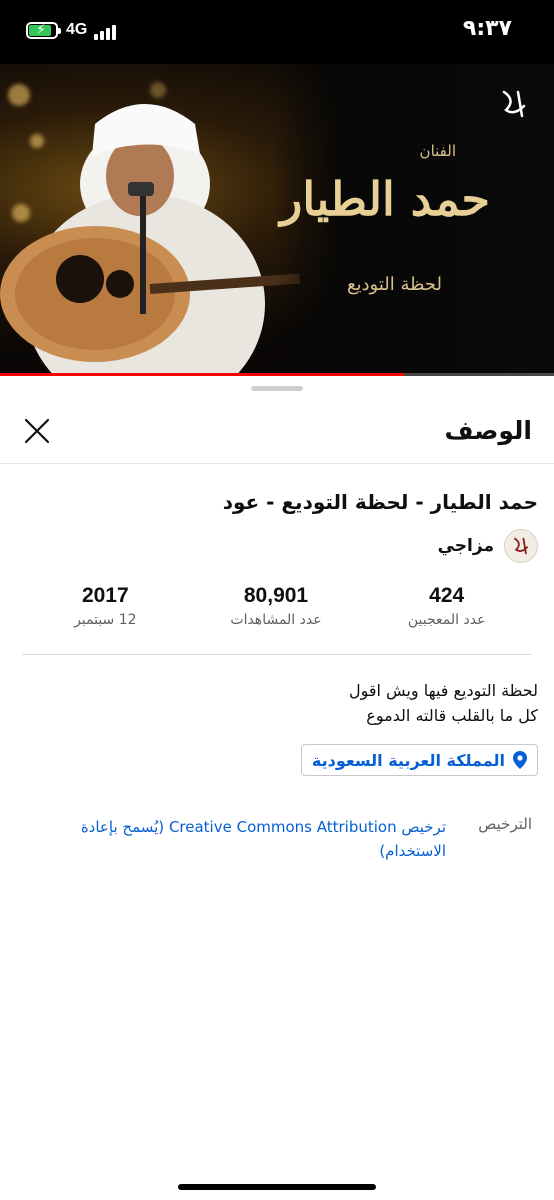  I want to click on sheet-header: الوصف, so click(277, 430).